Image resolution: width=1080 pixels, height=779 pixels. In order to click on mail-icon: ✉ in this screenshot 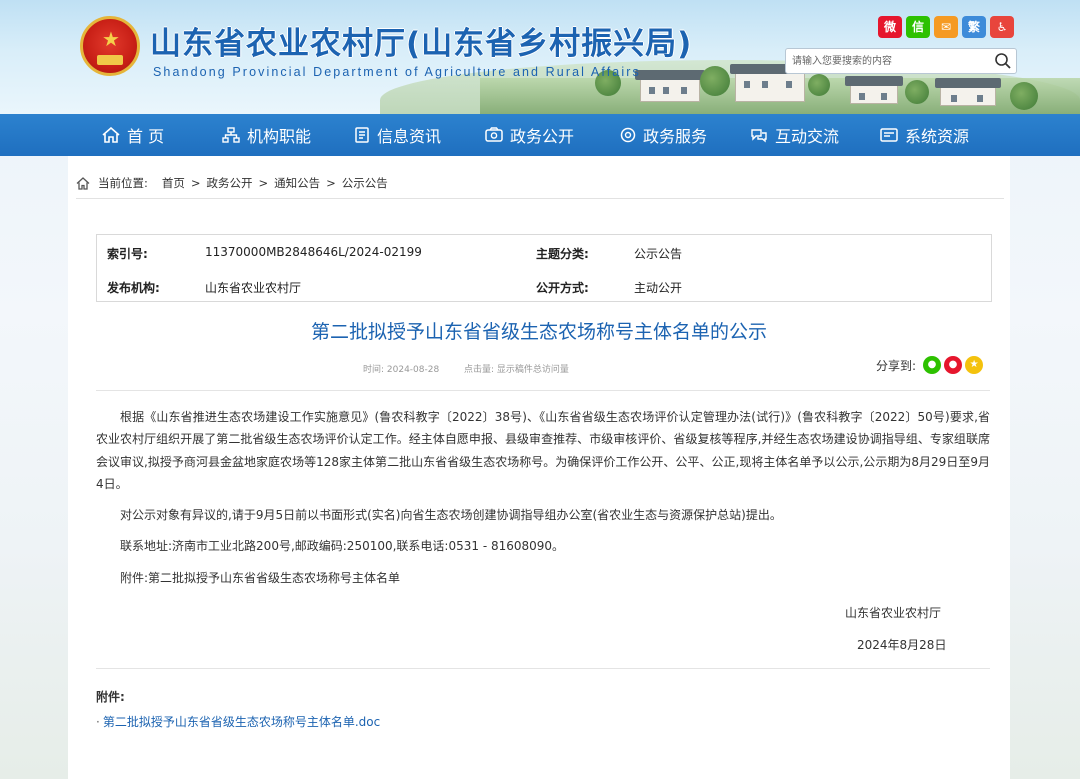, I will do `click(946, 27)`.